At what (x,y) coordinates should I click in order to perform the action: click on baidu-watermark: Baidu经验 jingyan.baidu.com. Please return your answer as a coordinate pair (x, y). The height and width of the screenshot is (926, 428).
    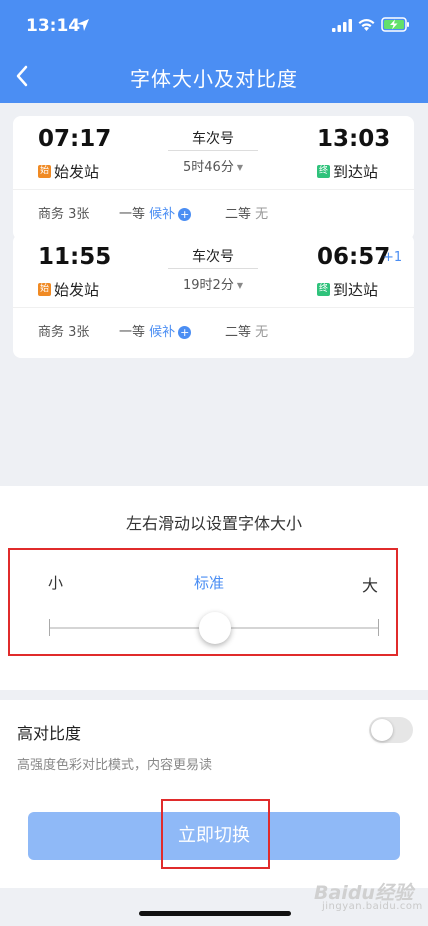
    Looking at the image, I should click on (365, 896).